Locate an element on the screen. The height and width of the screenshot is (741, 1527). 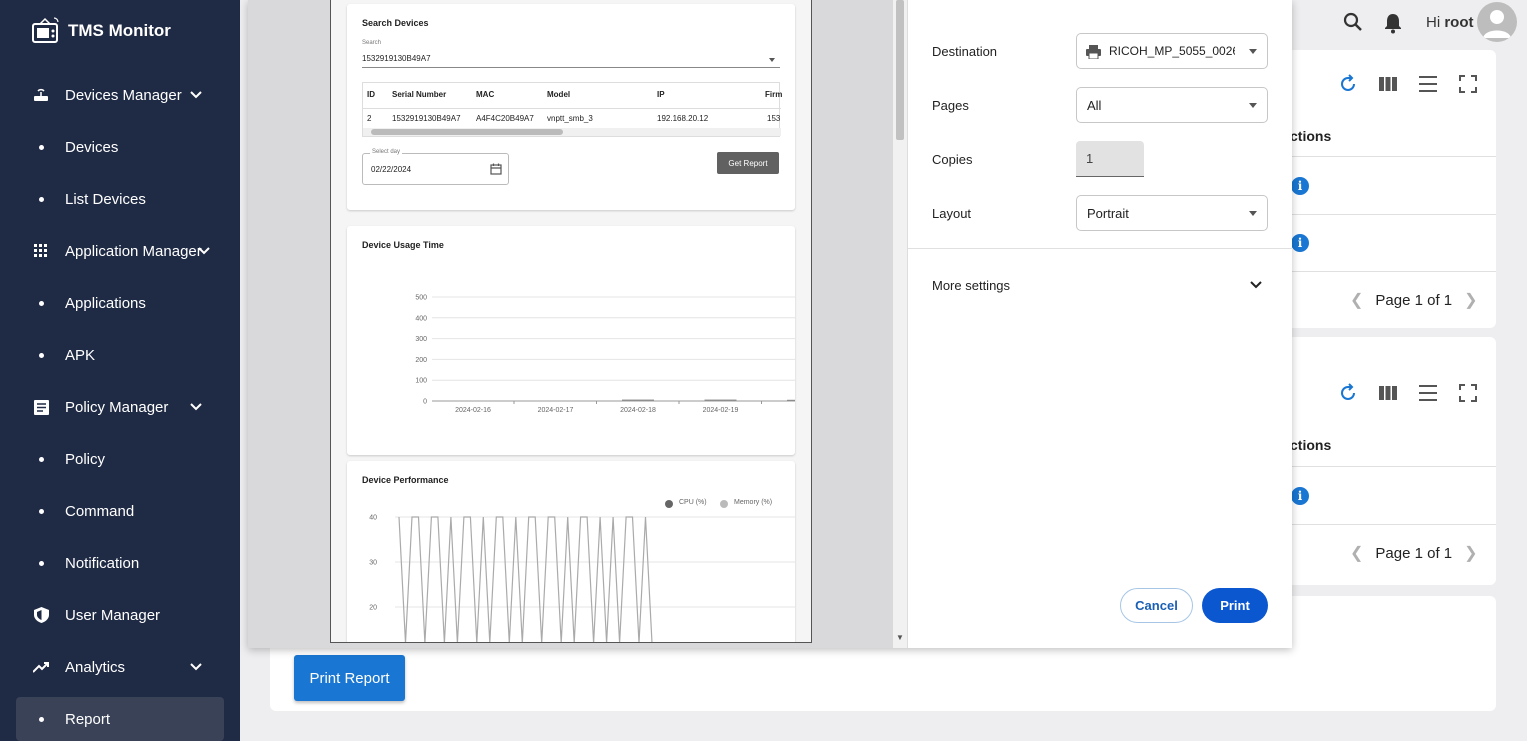
bar is located at coordinates (720, 400).